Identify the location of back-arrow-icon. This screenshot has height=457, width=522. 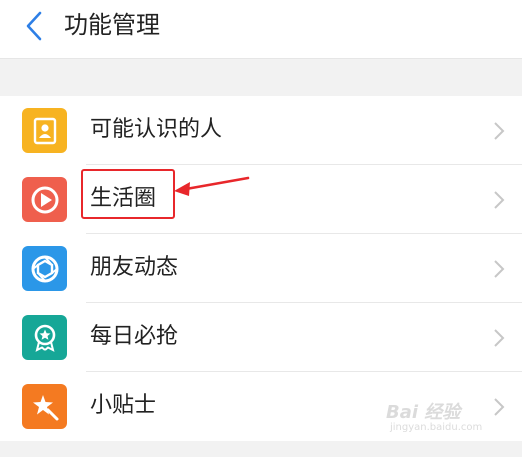
(34, 26).